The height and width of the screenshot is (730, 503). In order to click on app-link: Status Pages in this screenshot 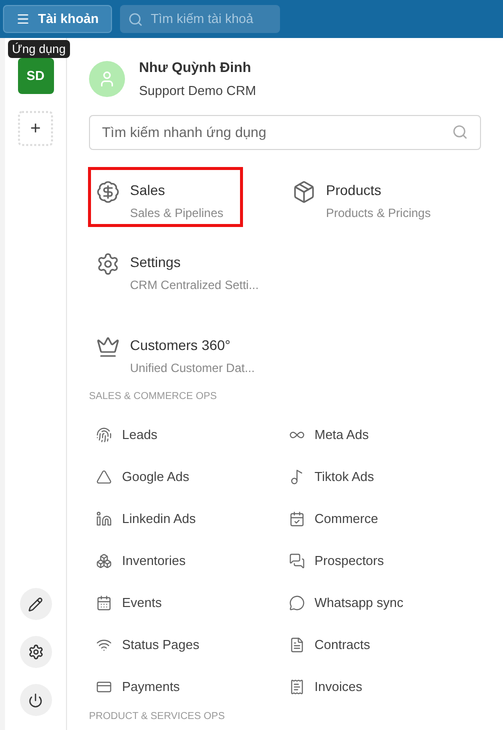, I will do `click(192, 645)`.